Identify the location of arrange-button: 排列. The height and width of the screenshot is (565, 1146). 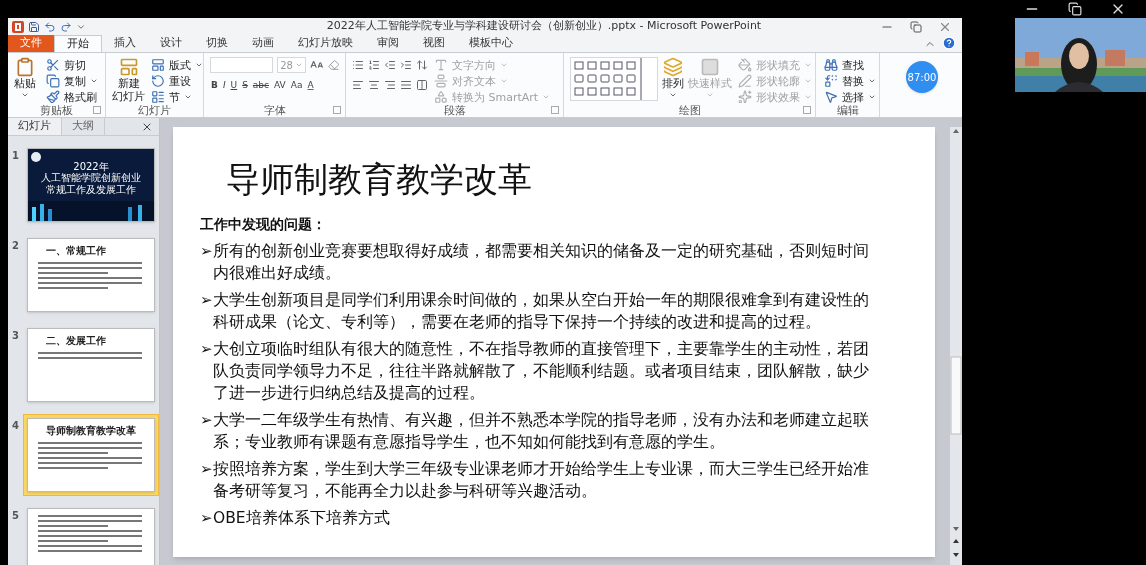
(673, 78).